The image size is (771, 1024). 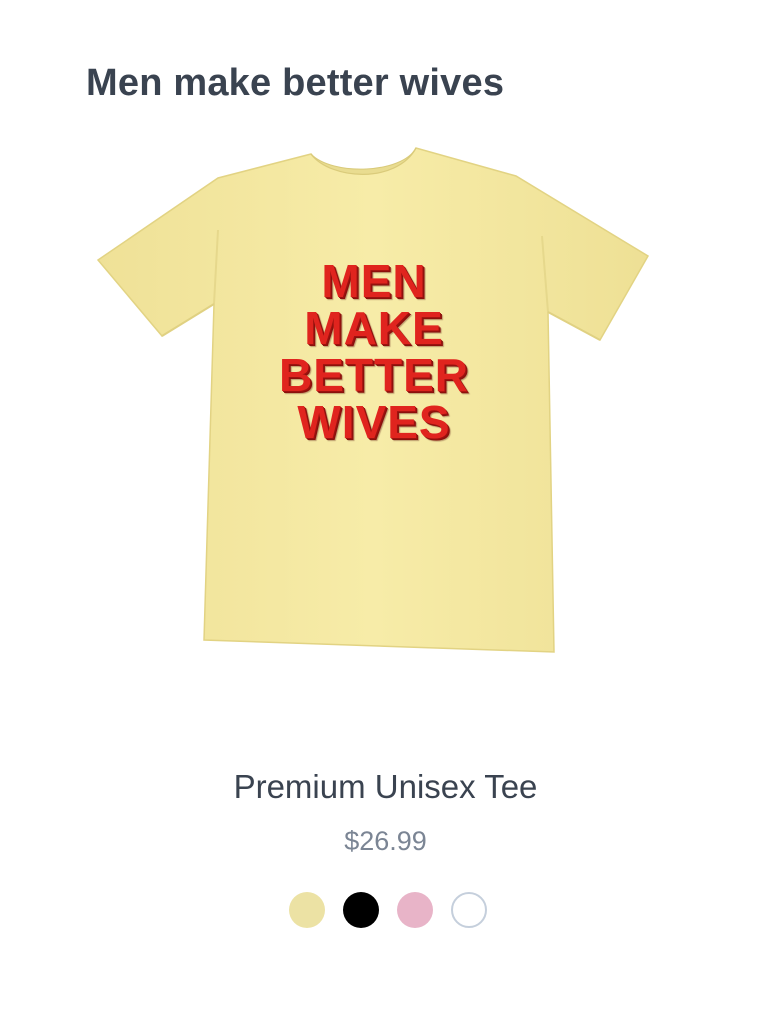 What do you see at coordinates (374, 281) in the screenshot?
I see `print-line: MEN` at bounding box center [374, 281].